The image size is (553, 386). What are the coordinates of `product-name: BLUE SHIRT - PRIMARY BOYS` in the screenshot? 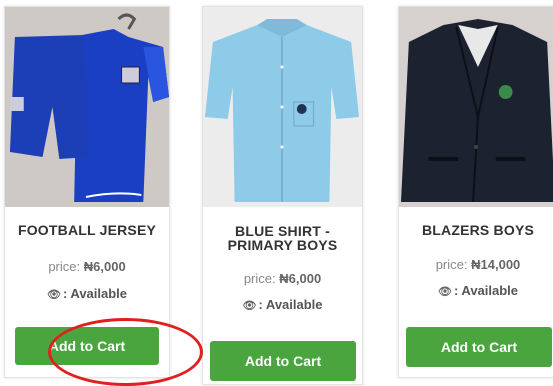 It's located at (282, 238).